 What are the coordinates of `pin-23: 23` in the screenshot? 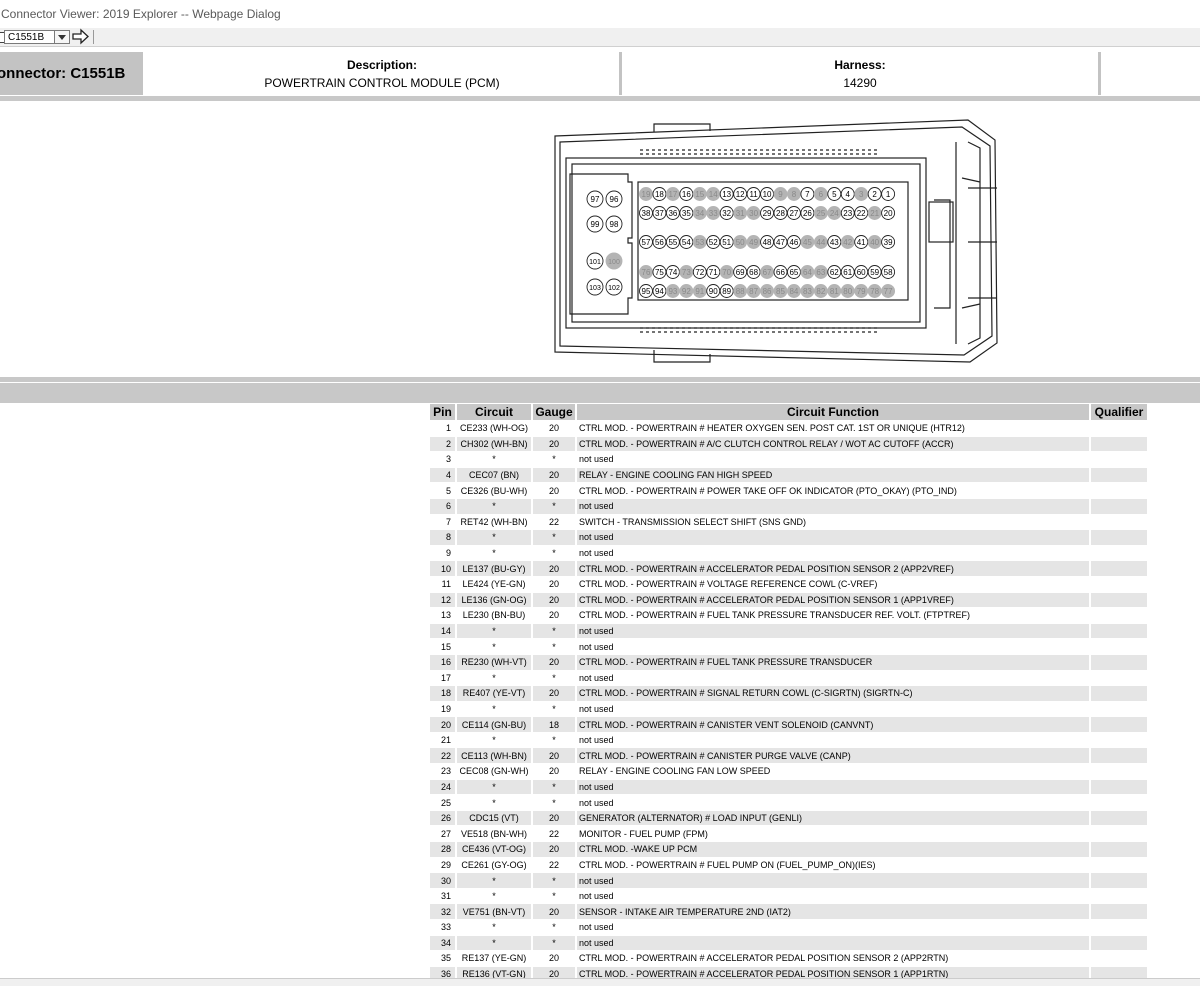 It's located at (847, 213).